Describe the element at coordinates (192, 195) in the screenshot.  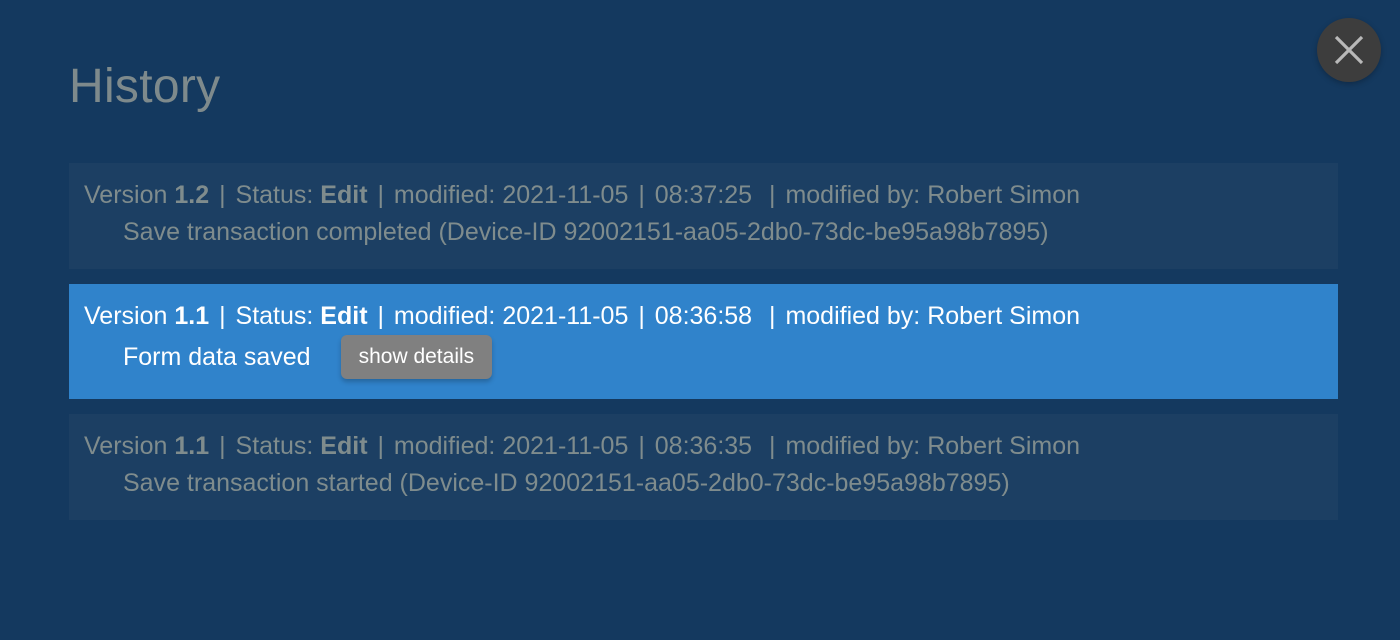
I see `version-value: 1.2` at that location.